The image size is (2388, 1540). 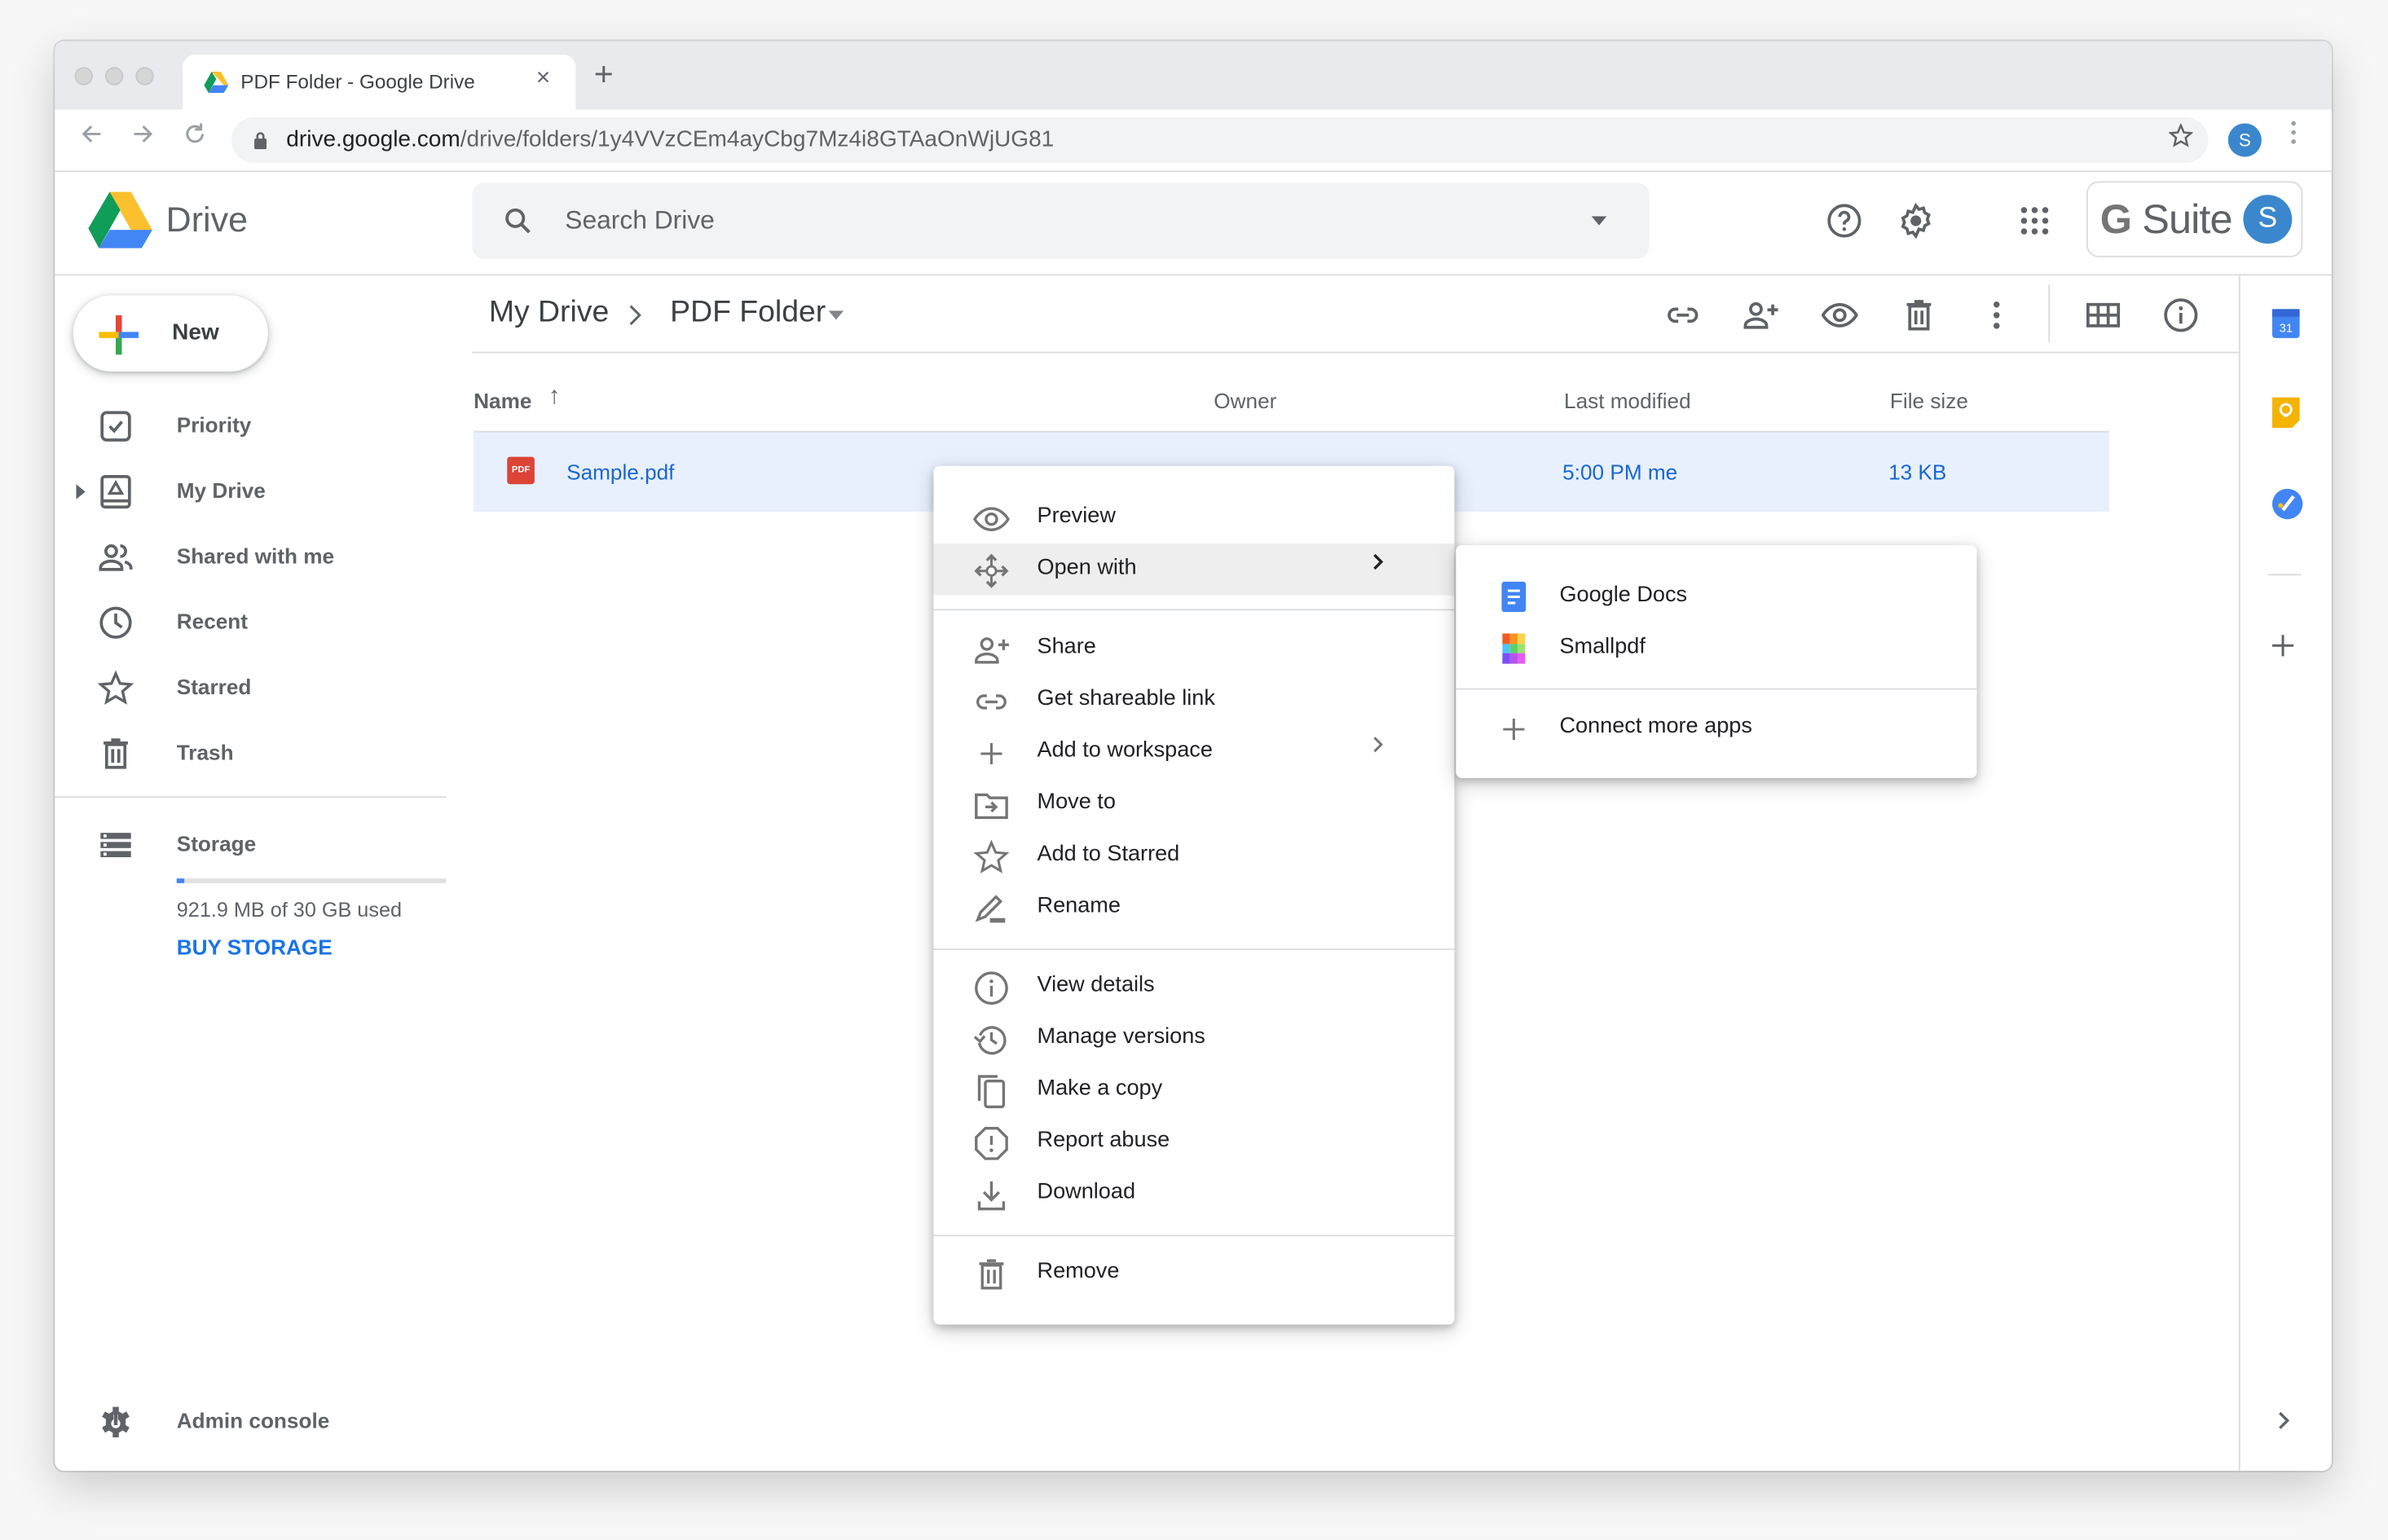 What do you see at coordinates (253, 1420) in the screenshot?
I see `sidebar-item-label: Admin console` at bounding box center [253, 1420].